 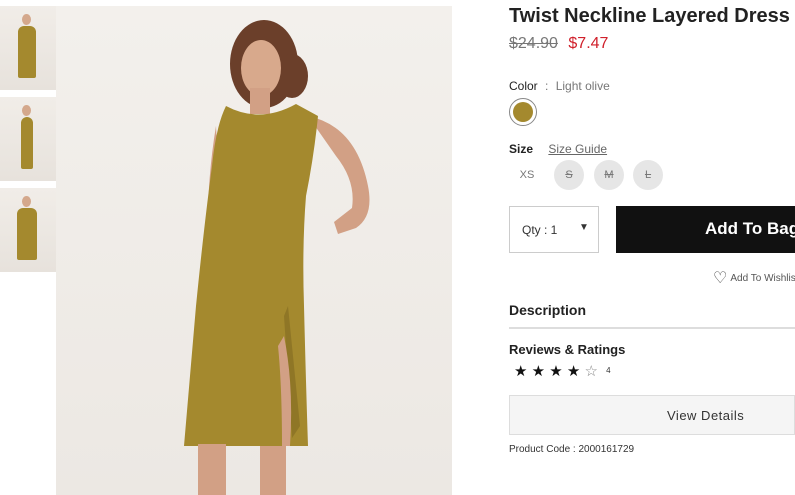 What do you see at coordinates (652, 415) in the screenshot?
I see `view-details-button: View Details` at bounding box center [652, 415].